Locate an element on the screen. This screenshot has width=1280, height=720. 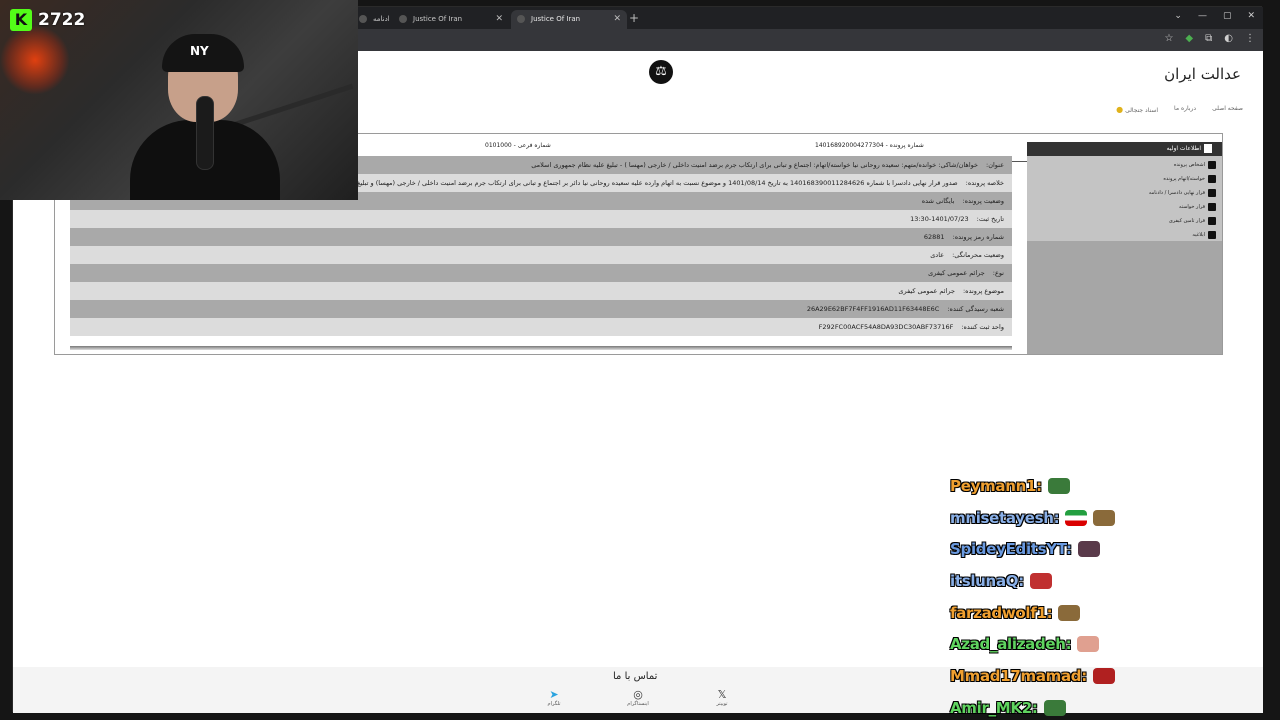
horse-emote-icon is located at coordinates (1069, 612).